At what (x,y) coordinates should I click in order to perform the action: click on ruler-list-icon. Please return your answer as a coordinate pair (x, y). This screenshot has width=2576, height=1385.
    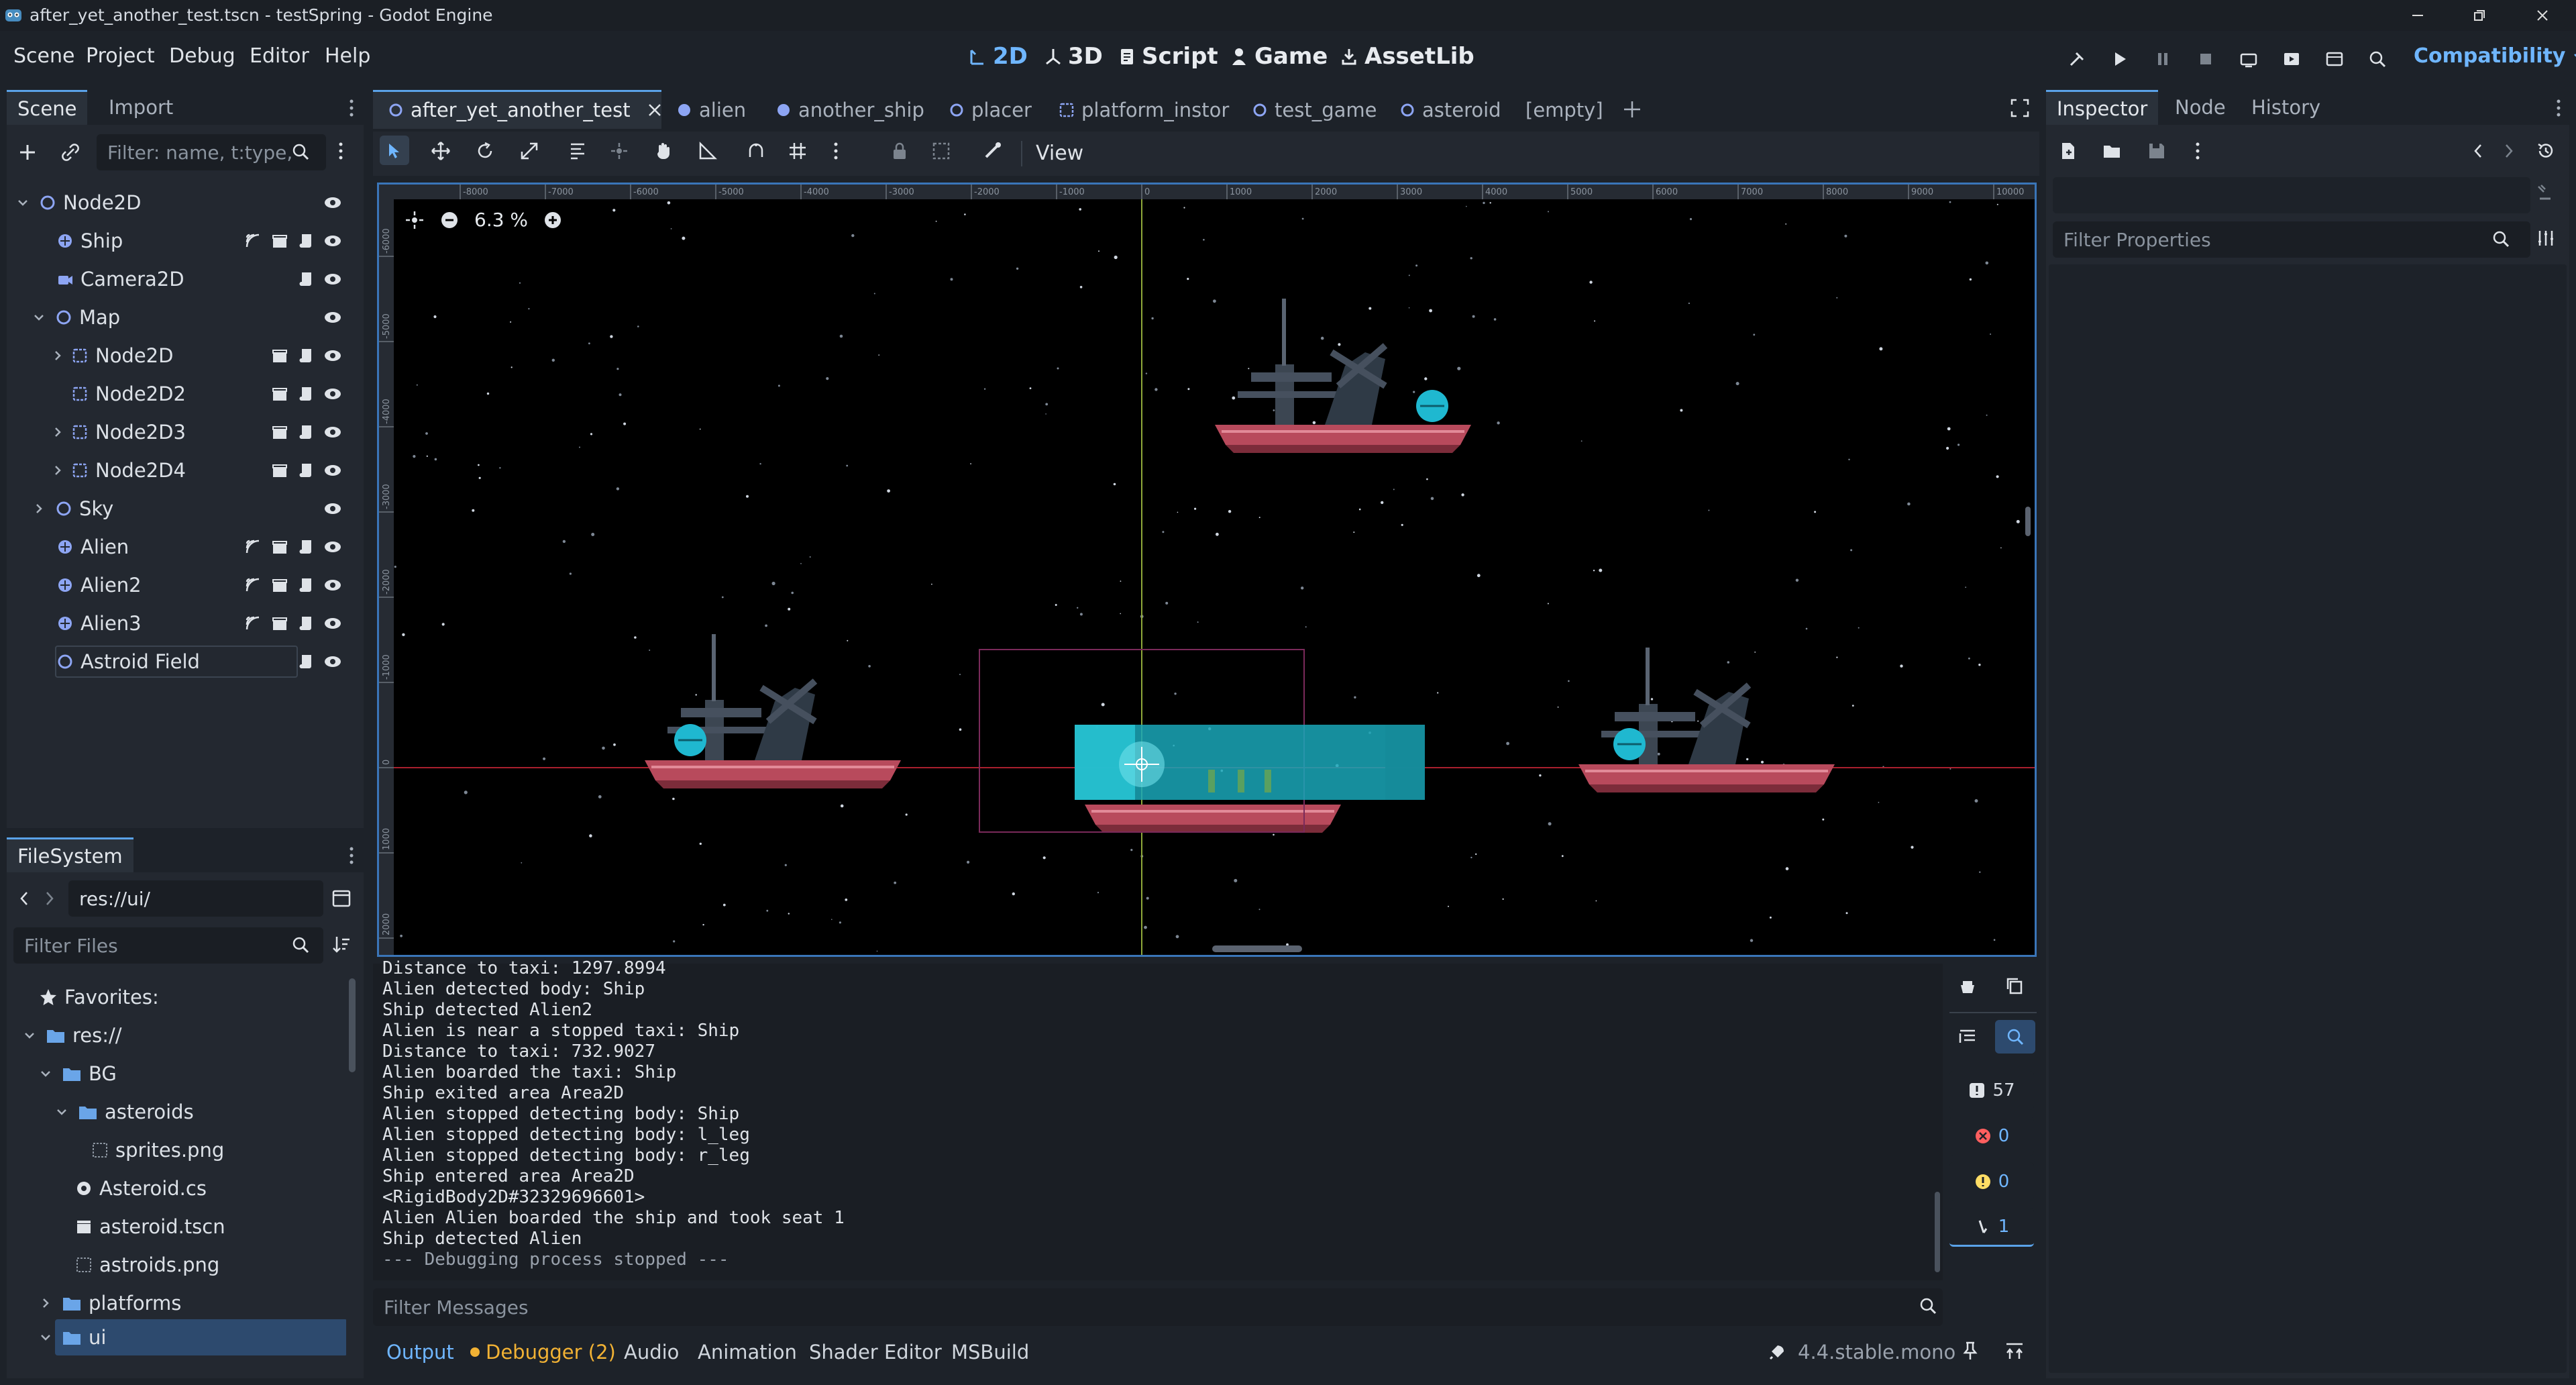
    Looking at the image, I should click on (578, 151).